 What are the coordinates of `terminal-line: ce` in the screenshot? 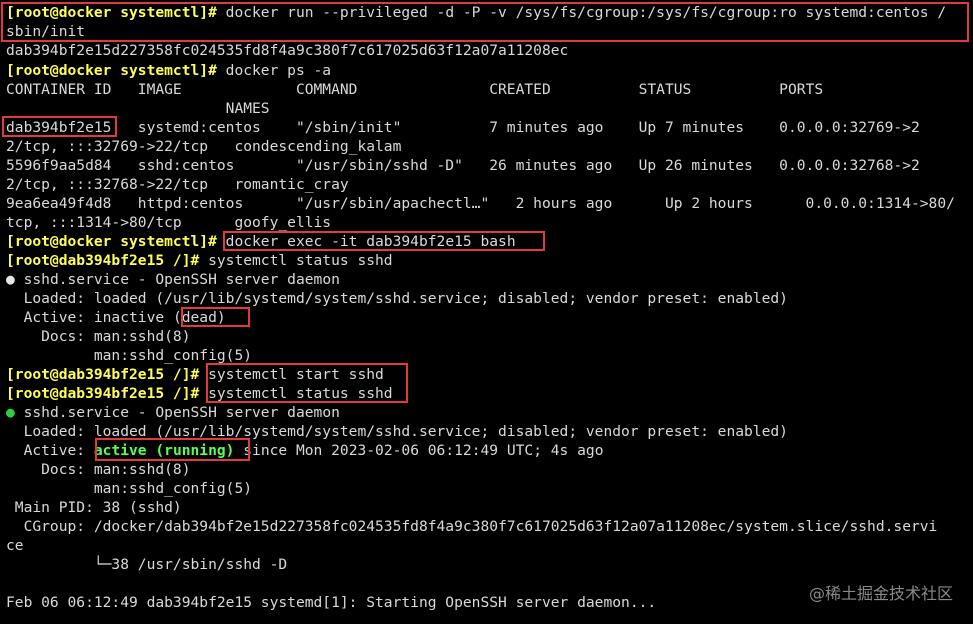 It's located at (15, 545).